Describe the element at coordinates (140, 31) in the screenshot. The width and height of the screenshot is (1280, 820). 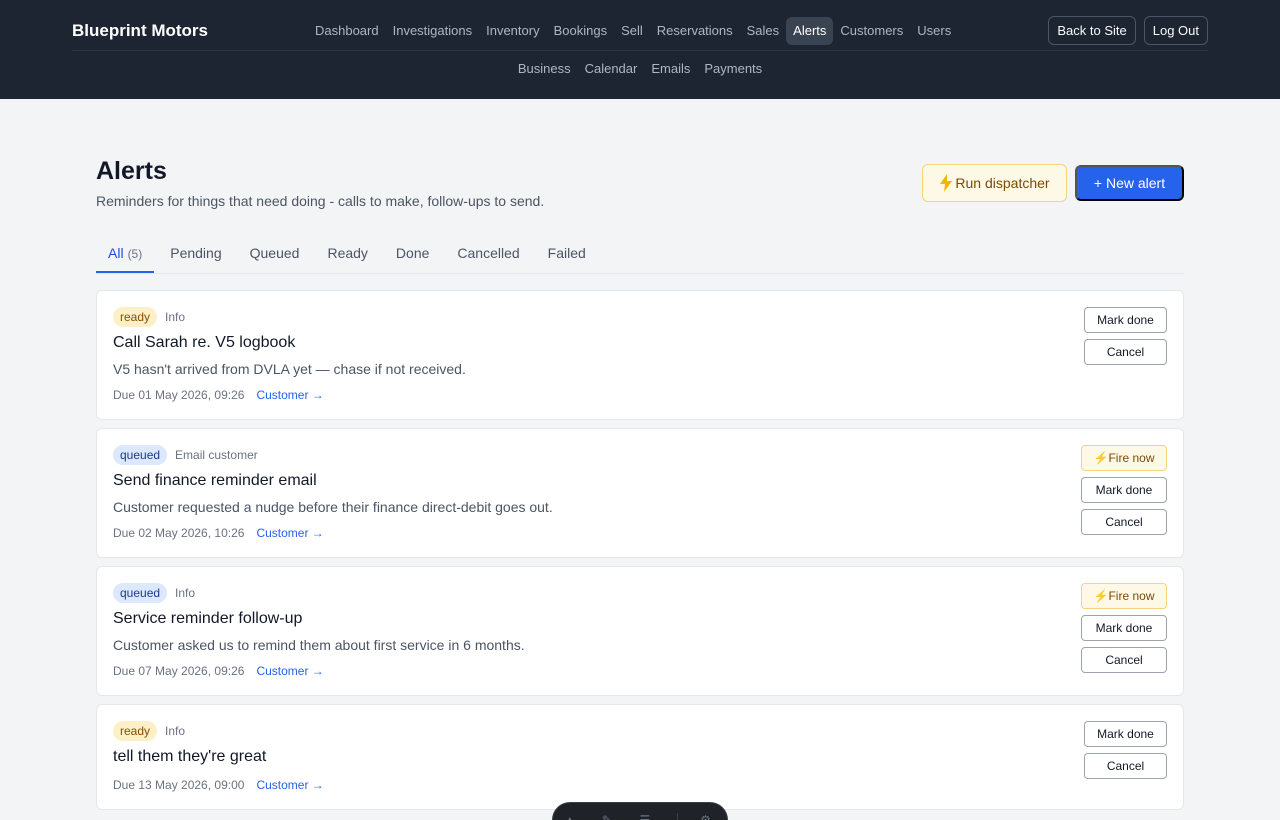
I see `brand-logo: Blueprint Motors` at that location.